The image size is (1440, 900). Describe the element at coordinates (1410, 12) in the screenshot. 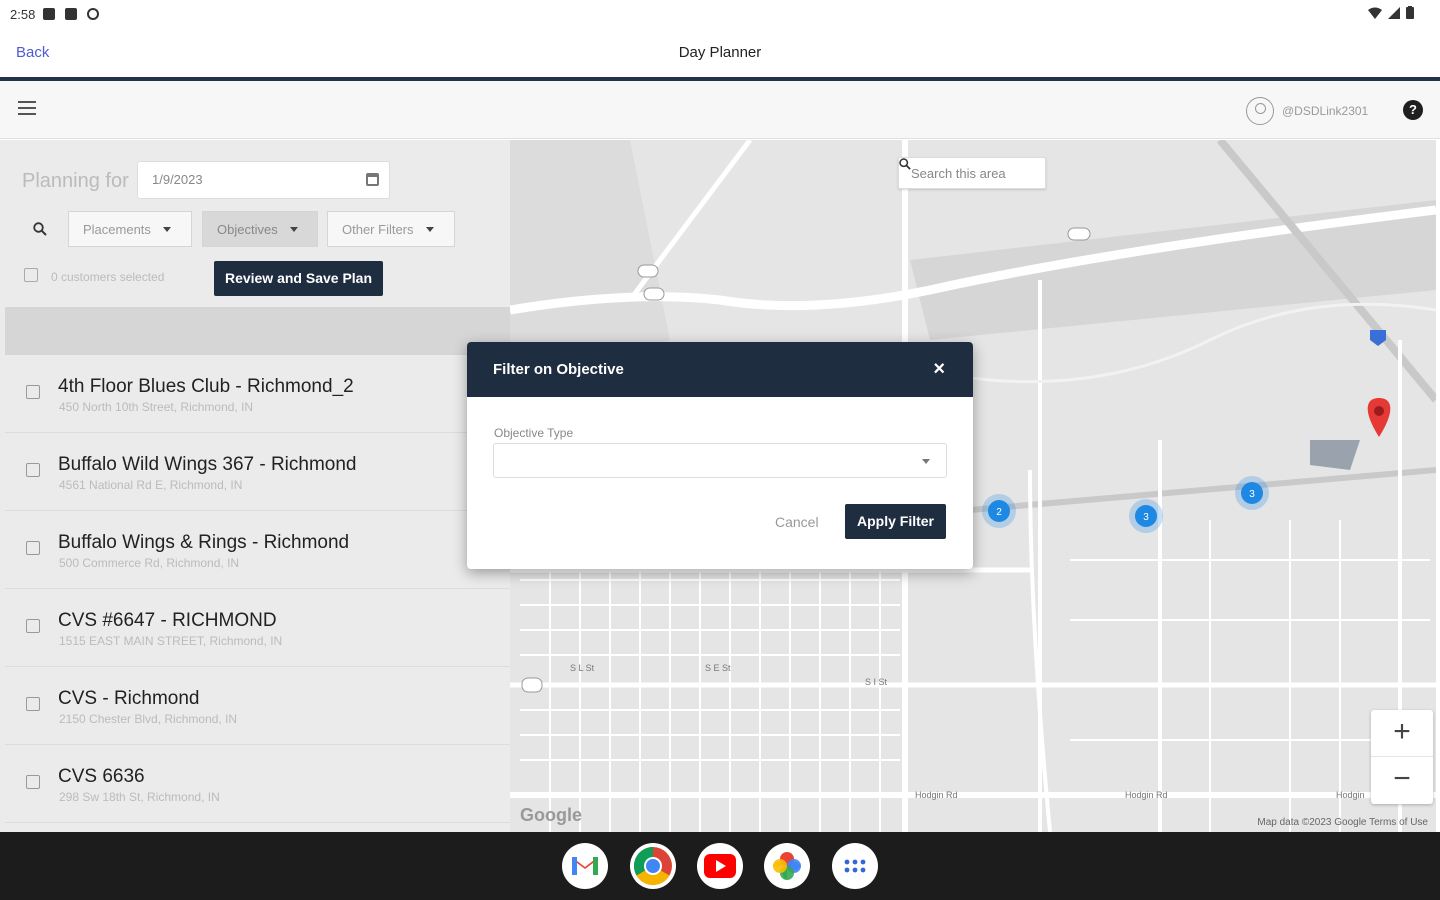

I see `battery-icon` at that location.